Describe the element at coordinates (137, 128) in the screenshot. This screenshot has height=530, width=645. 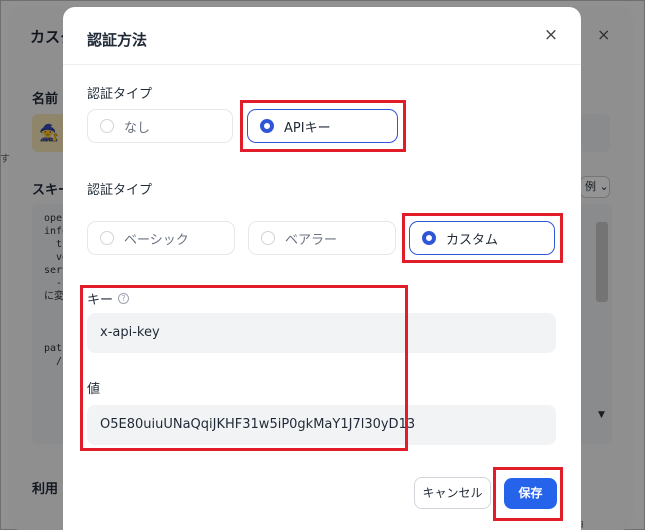
I see `radio-label: なし` at that location.